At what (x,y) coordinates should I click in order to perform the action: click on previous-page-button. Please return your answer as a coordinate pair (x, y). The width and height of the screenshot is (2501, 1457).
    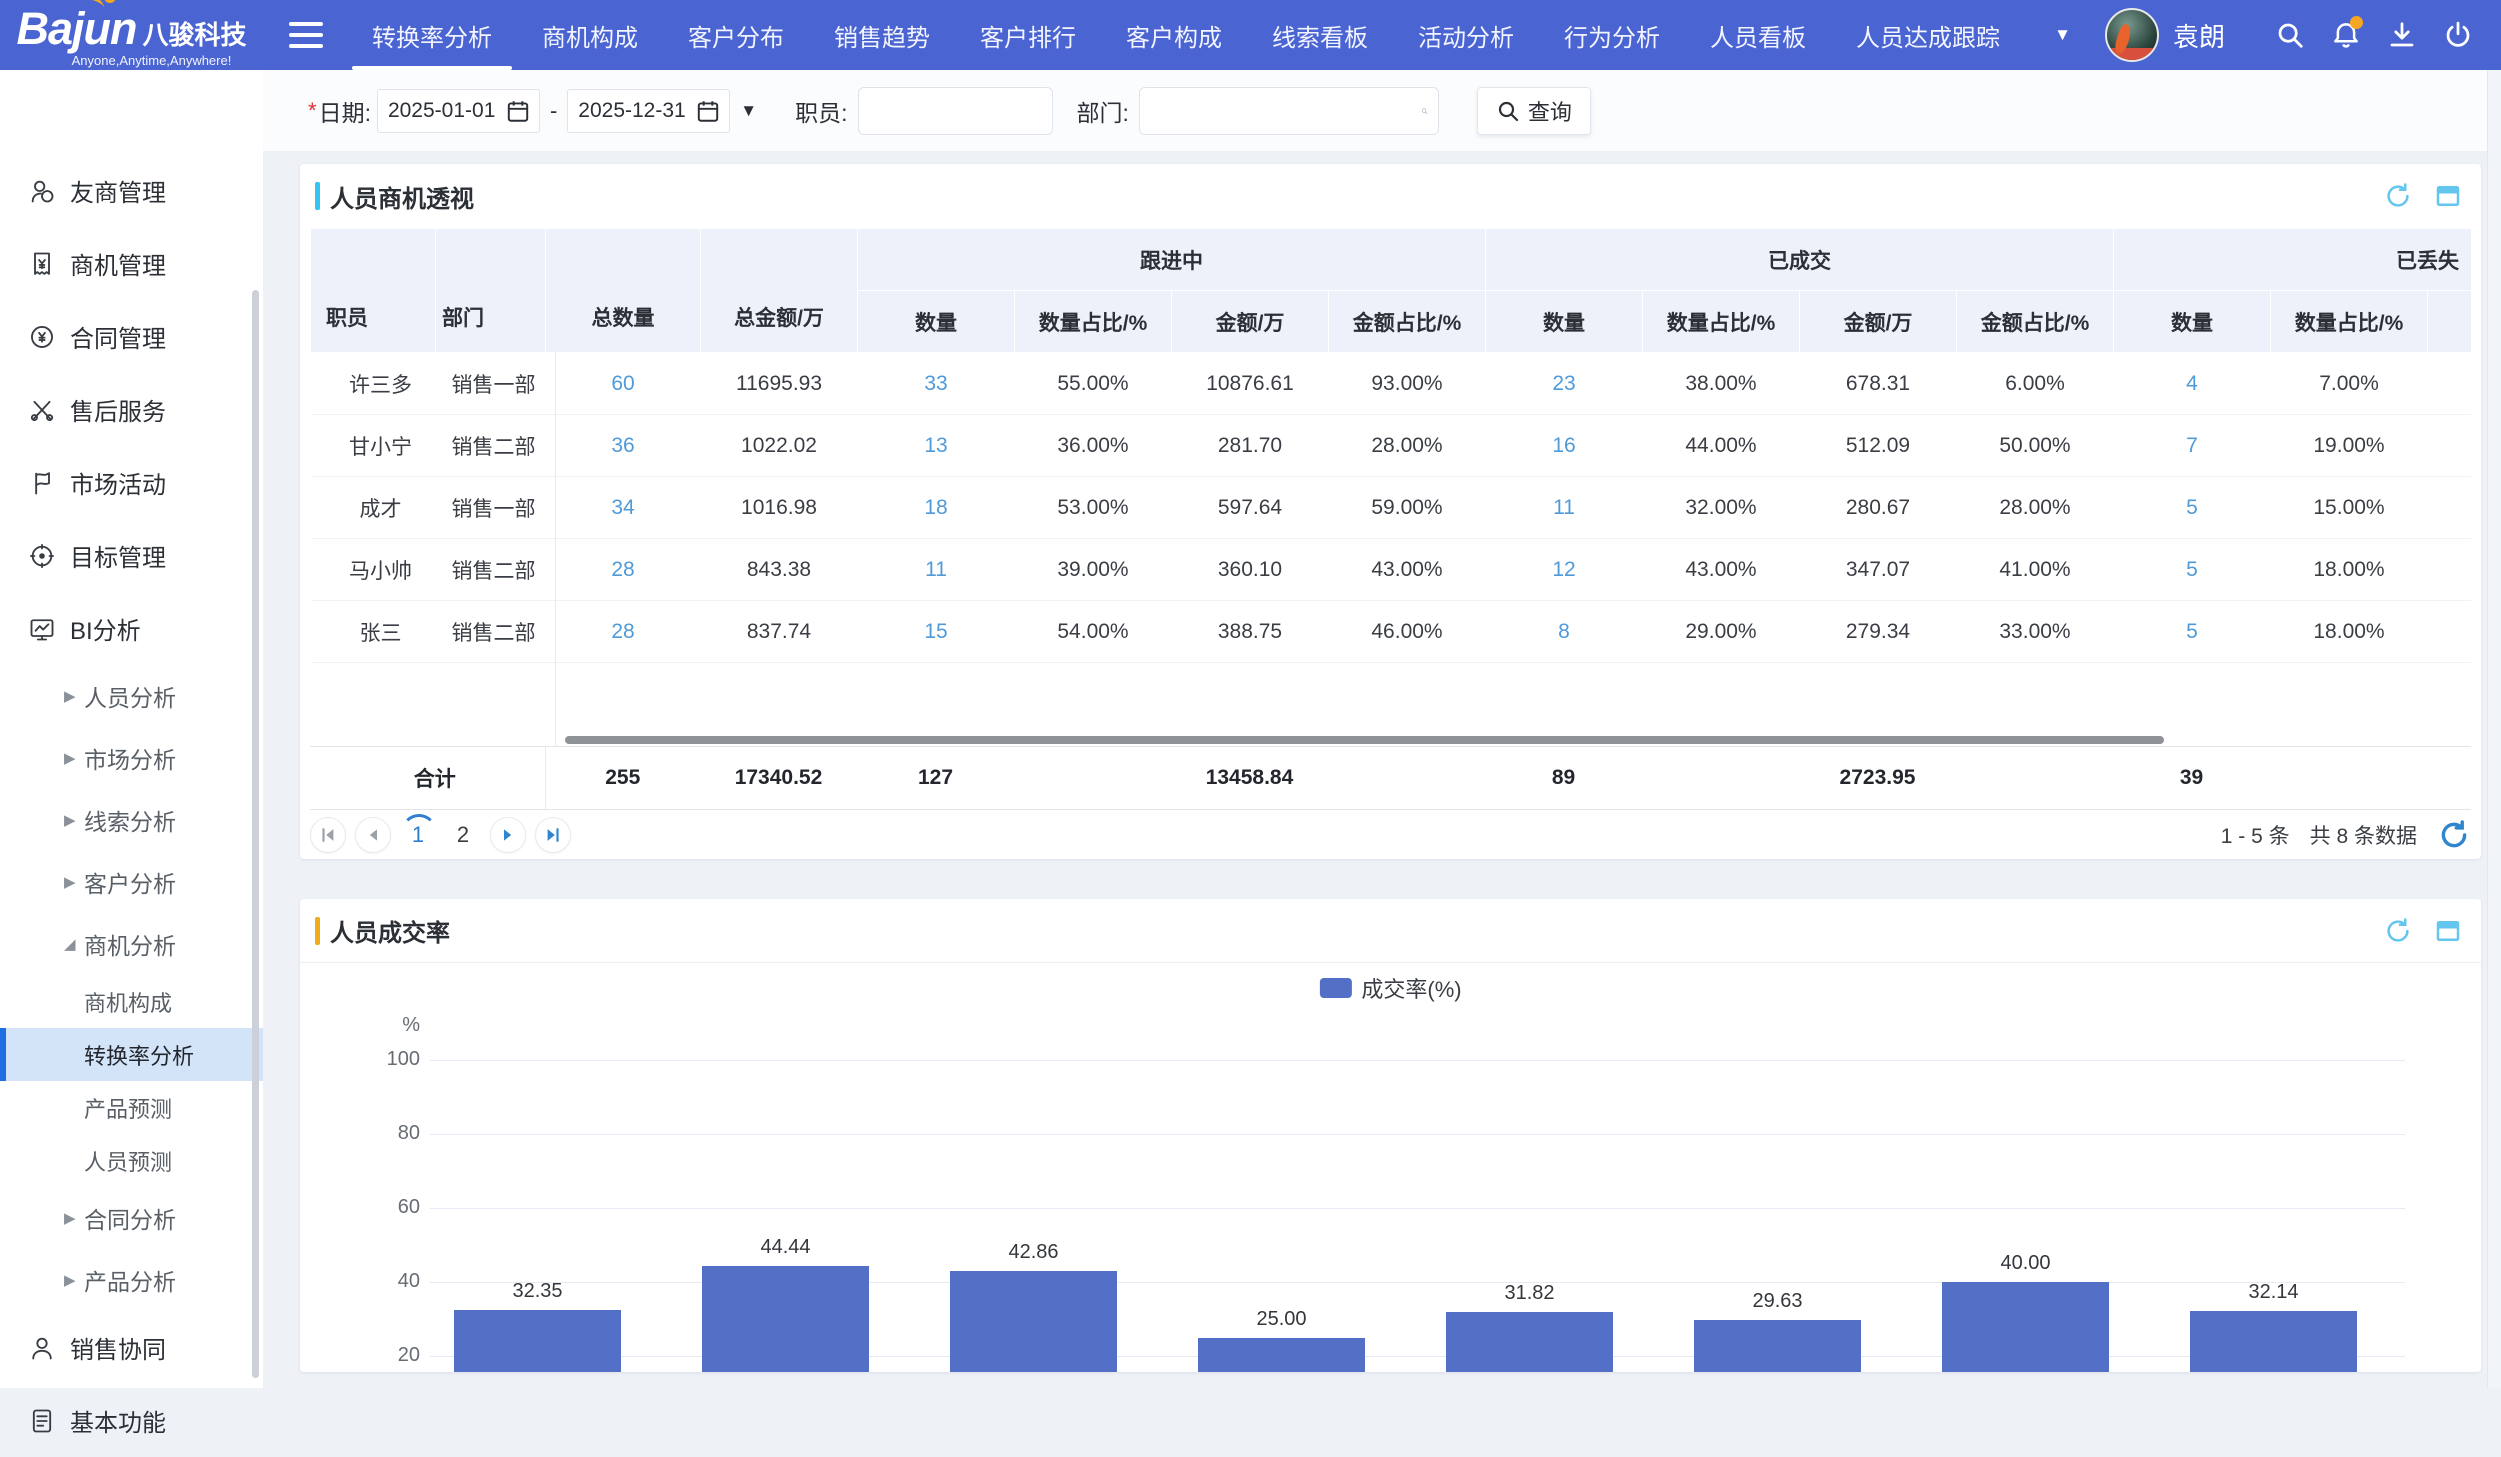
    Looking at the image, I should click on (373, 835).